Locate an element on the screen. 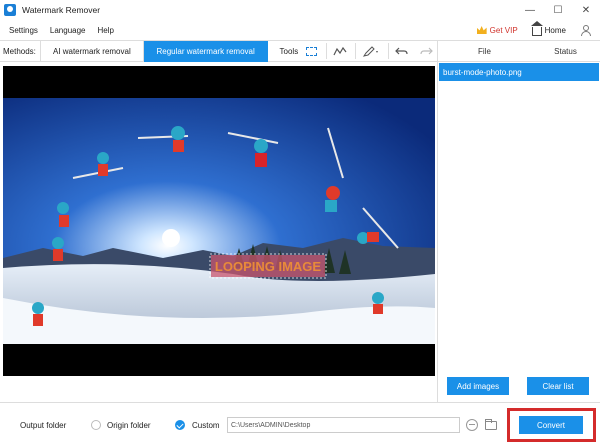  get-vip-button: Get VIP is located at coordinates (497, 30).